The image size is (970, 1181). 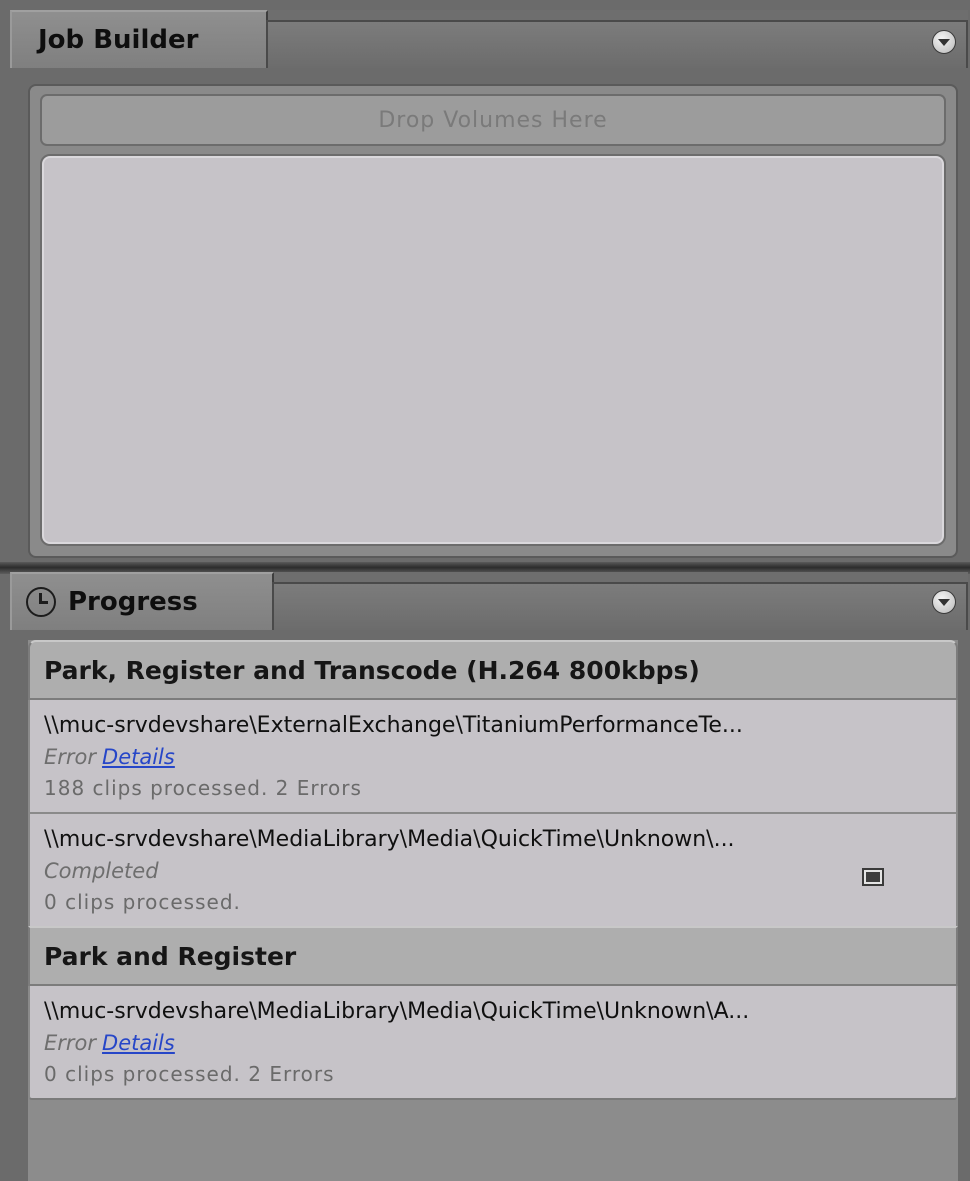 I want to click on drop-volumes-label: Drop Volumes Here, so click(x=493, y=120).